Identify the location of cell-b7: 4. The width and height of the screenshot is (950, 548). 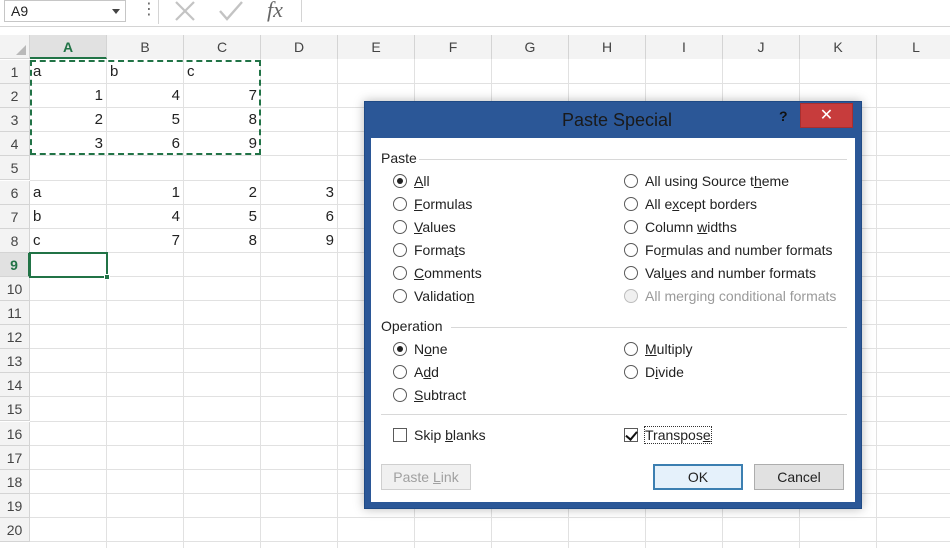
(145, 216).